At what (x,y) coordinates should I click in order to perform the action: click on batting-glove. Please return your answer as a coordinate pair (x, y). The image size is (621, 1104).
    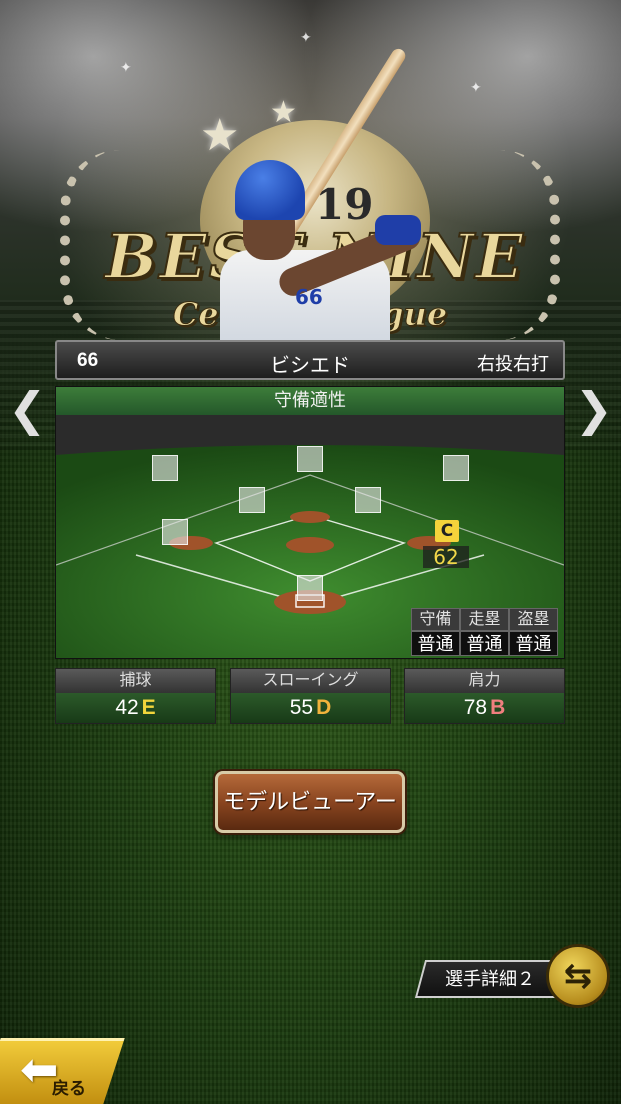
    Looking at the image, I should click on (398, 230).